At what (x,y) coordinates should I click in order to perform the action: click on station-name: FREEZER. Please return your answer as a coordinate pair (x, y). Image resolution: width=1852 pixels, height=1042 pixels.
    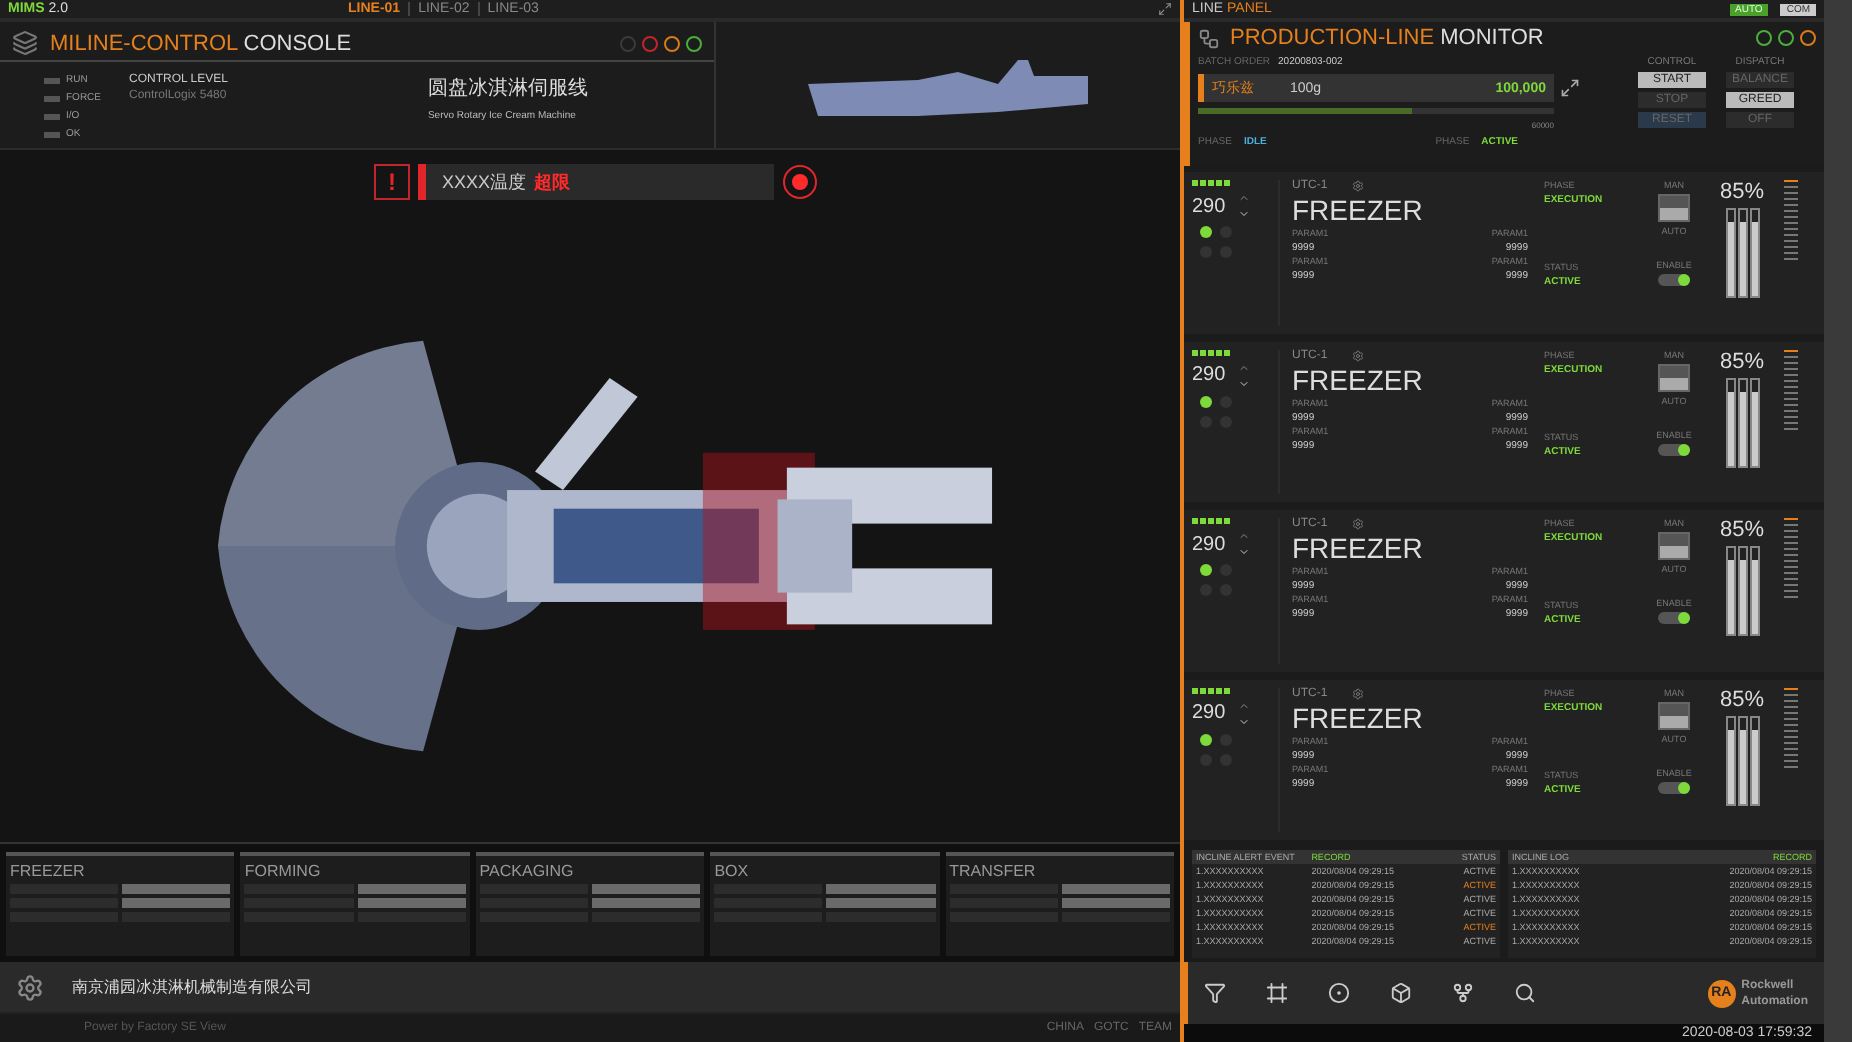
    Looking at the image, I should click on (48, 871).